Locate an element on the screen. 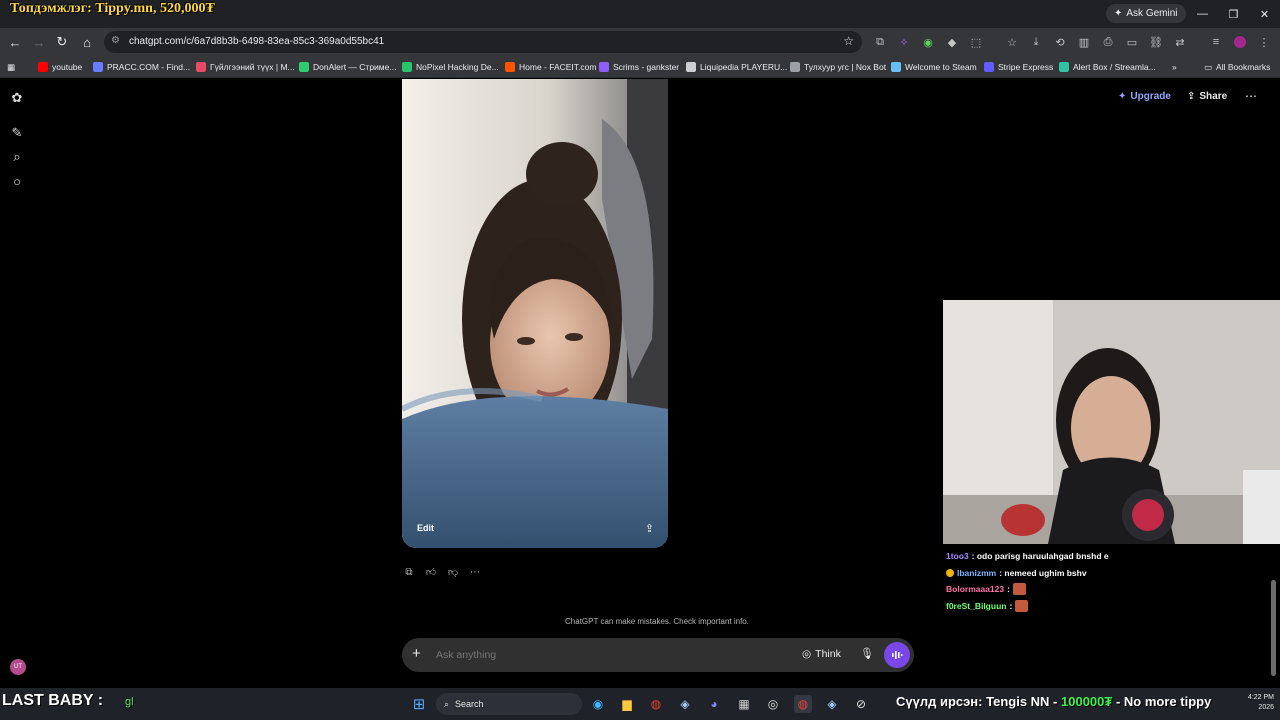 The image size is (1280, 720). copy-icon: ⧉ is located at coordinates (409, 572).